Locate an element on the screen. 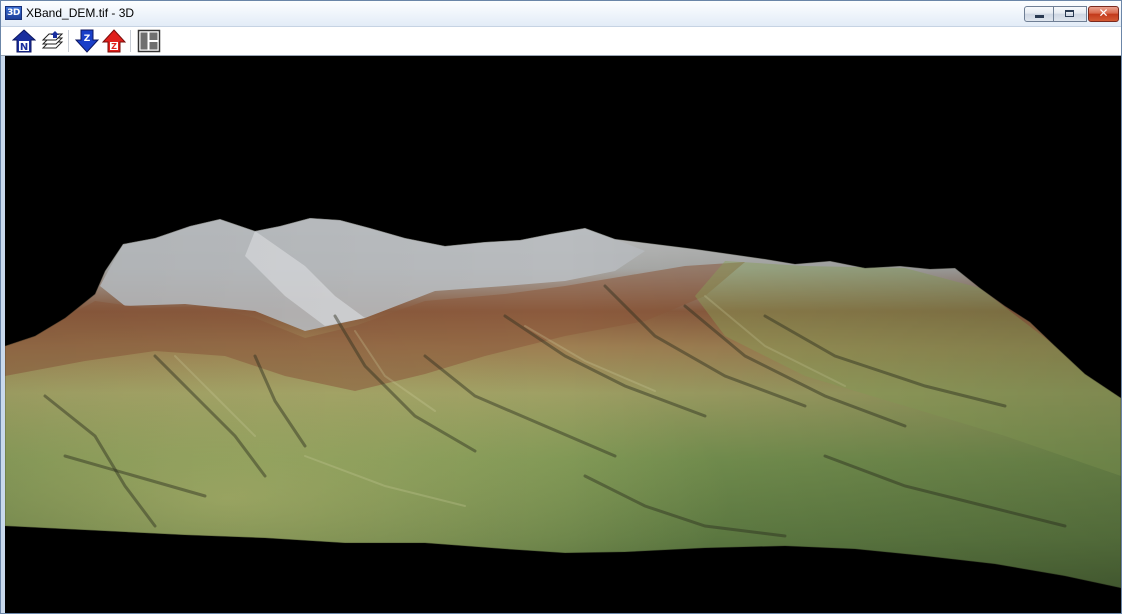 The height and width of the screenshot is (614, 1122). minimize-icon is located at coordinates (1039, 16).